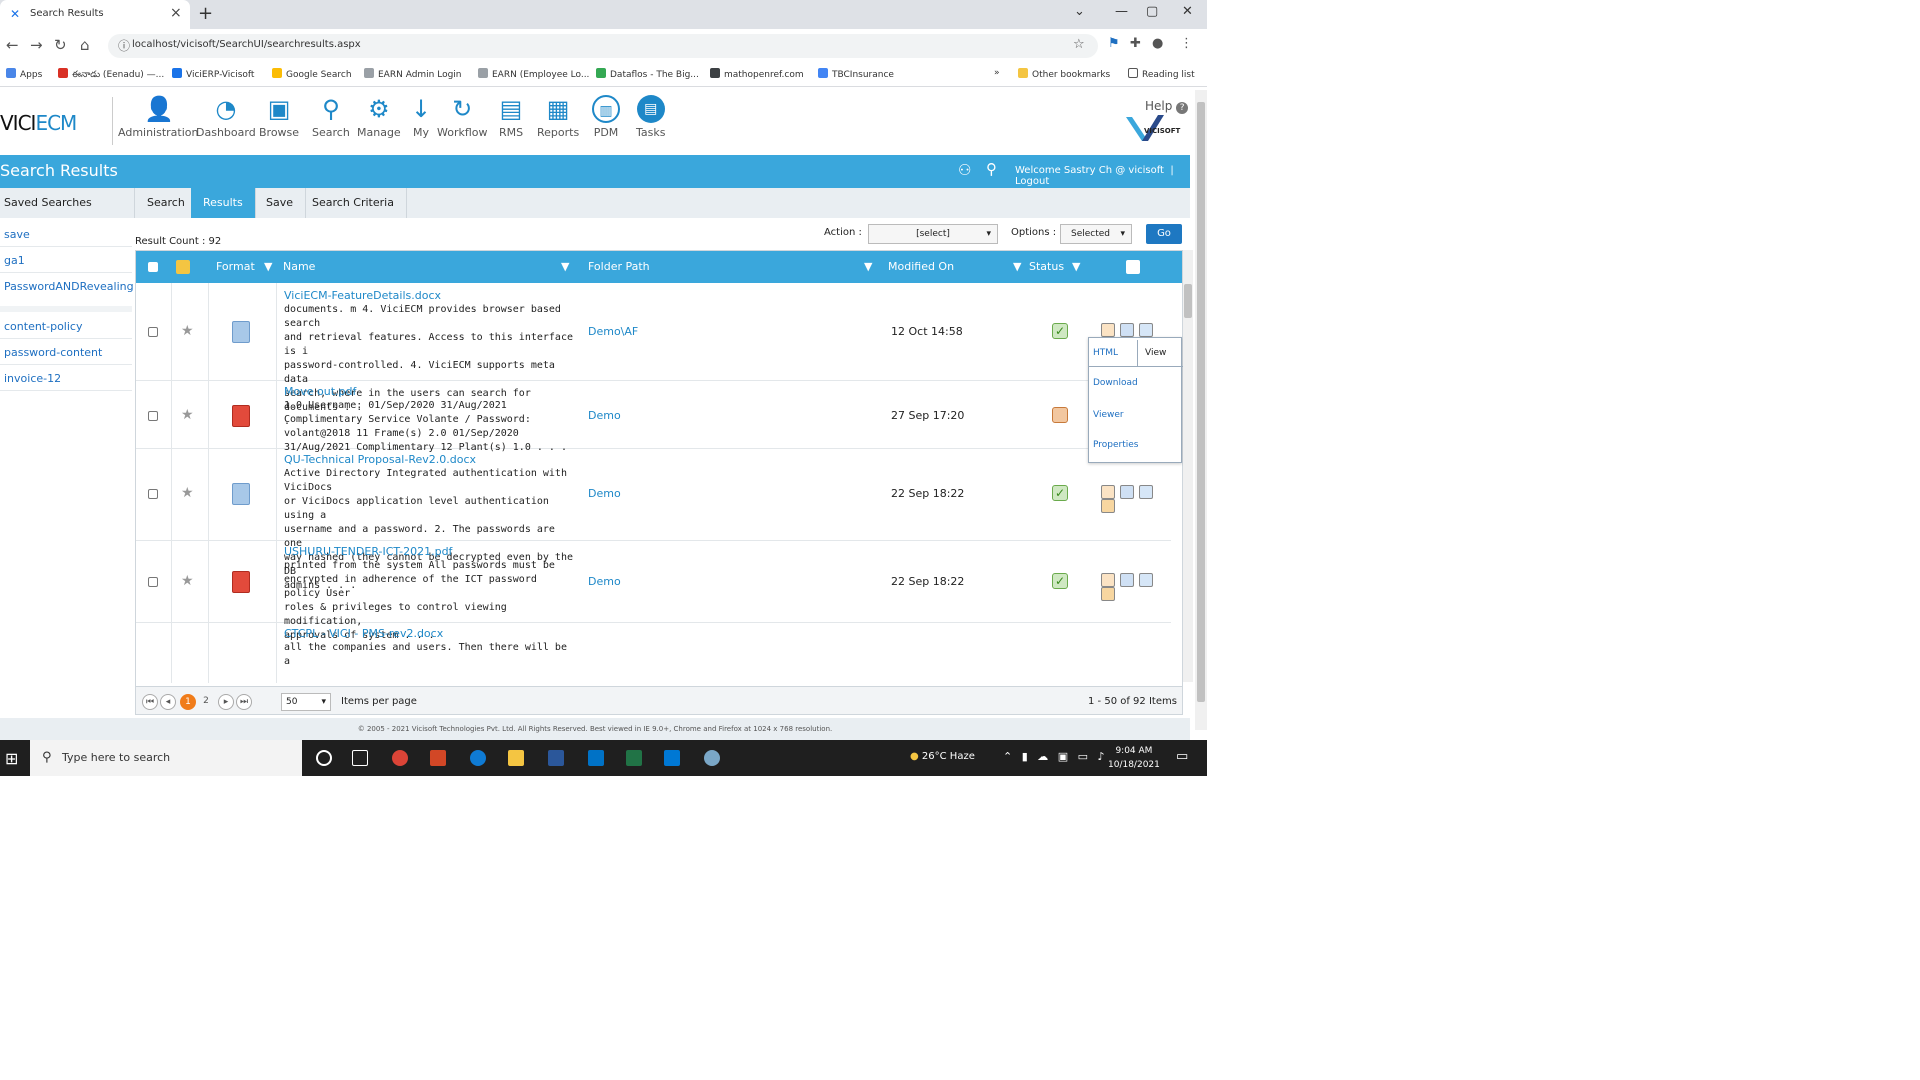 The height and width of the screenshot is (1080, 1920). Describe the element at coordinates (558, 117) in the screenshot. I see `toolbar-reports: ▦ Reports` at that location.